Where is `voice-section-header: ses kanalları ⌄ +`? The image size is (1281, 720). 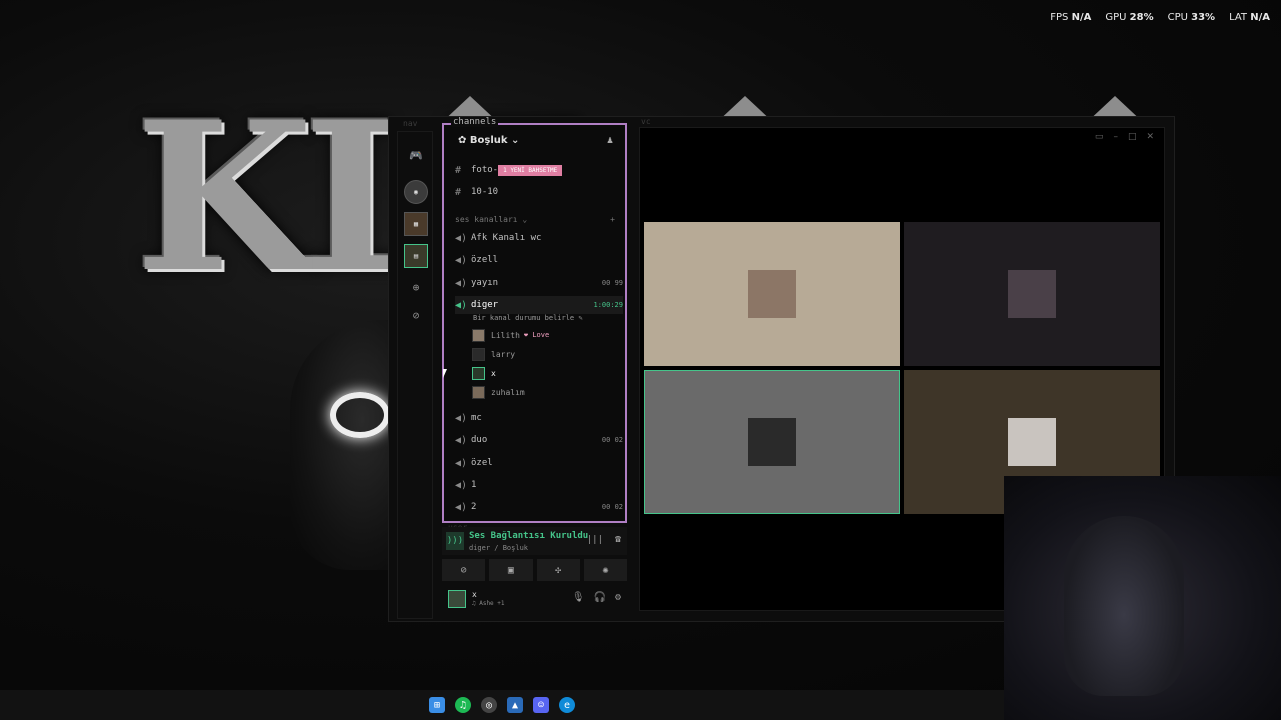
voice-section-header: ses kanalları ⌄ + is located at coordinates (535, 219).